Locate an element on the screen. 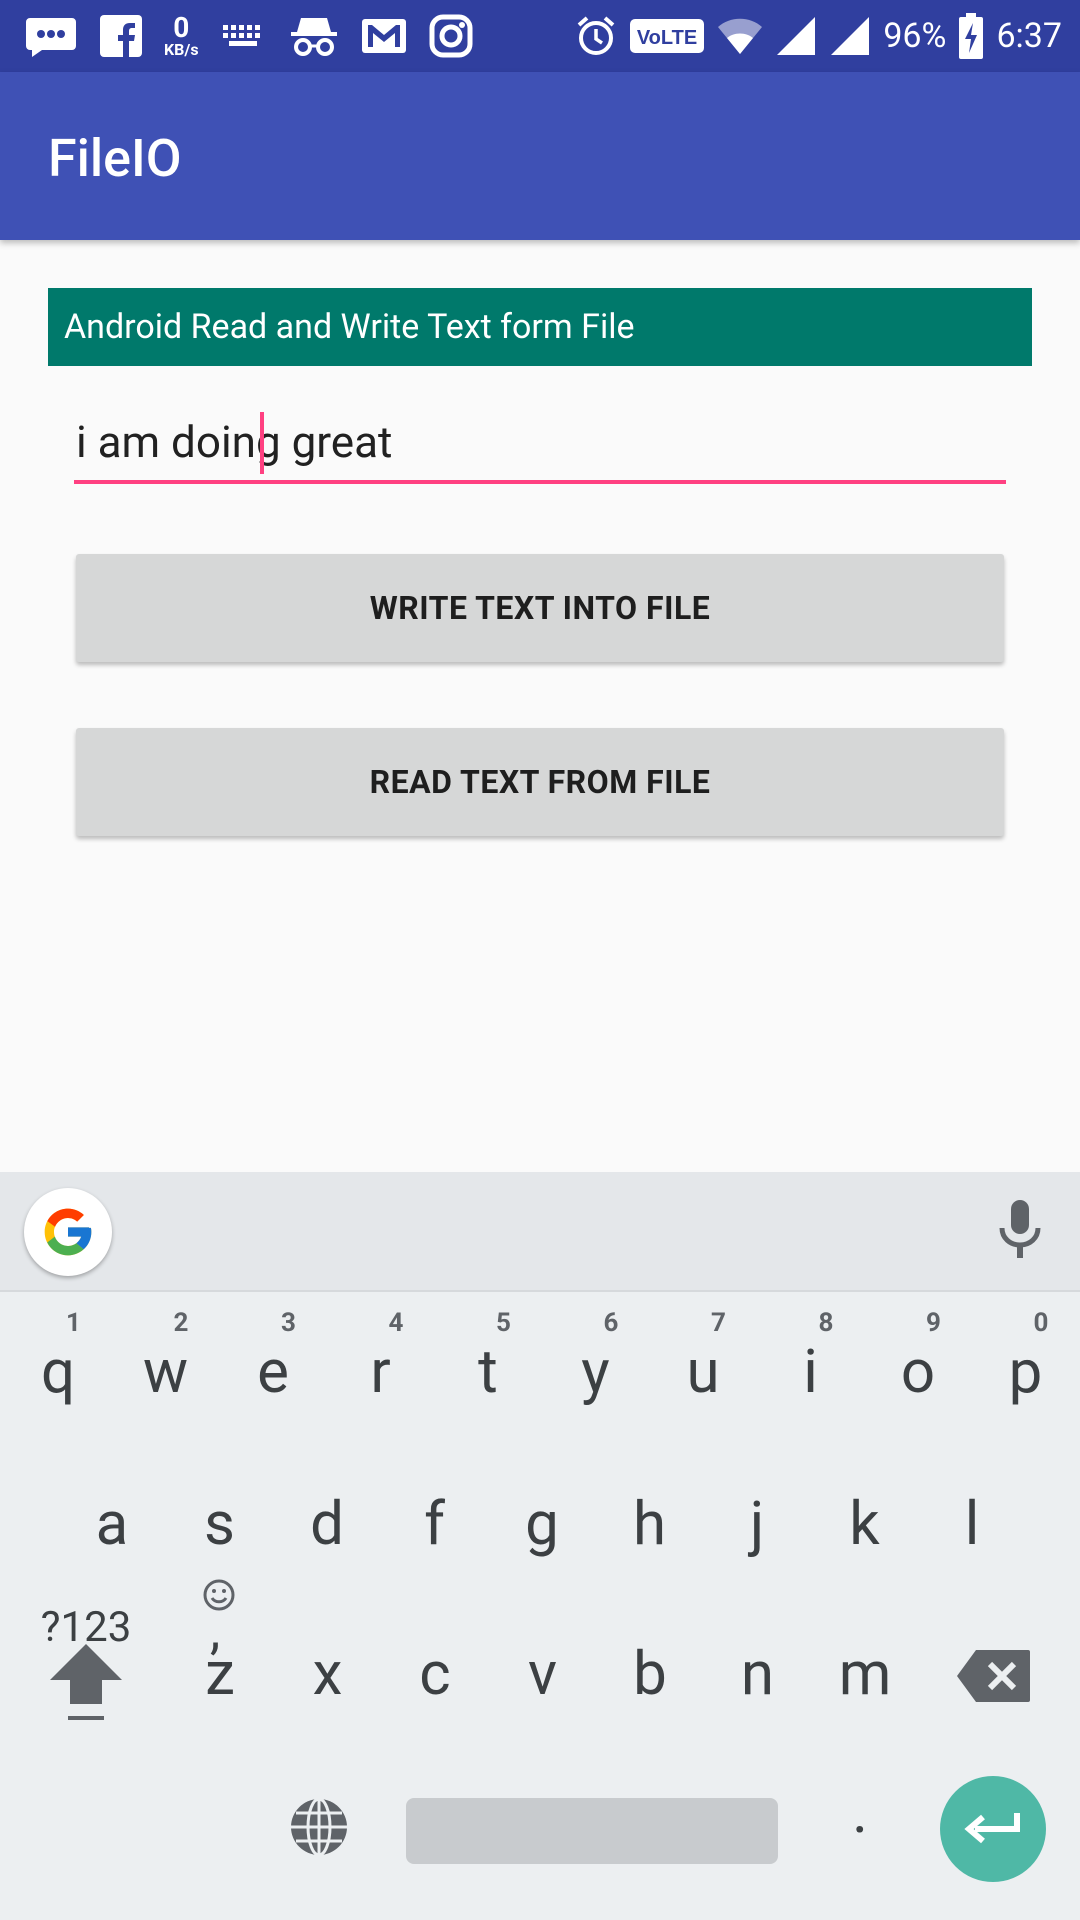 Image resolution: width=1080 pixels, height=1920 pixels. key-label: d is located at coordinates (327, 1523).